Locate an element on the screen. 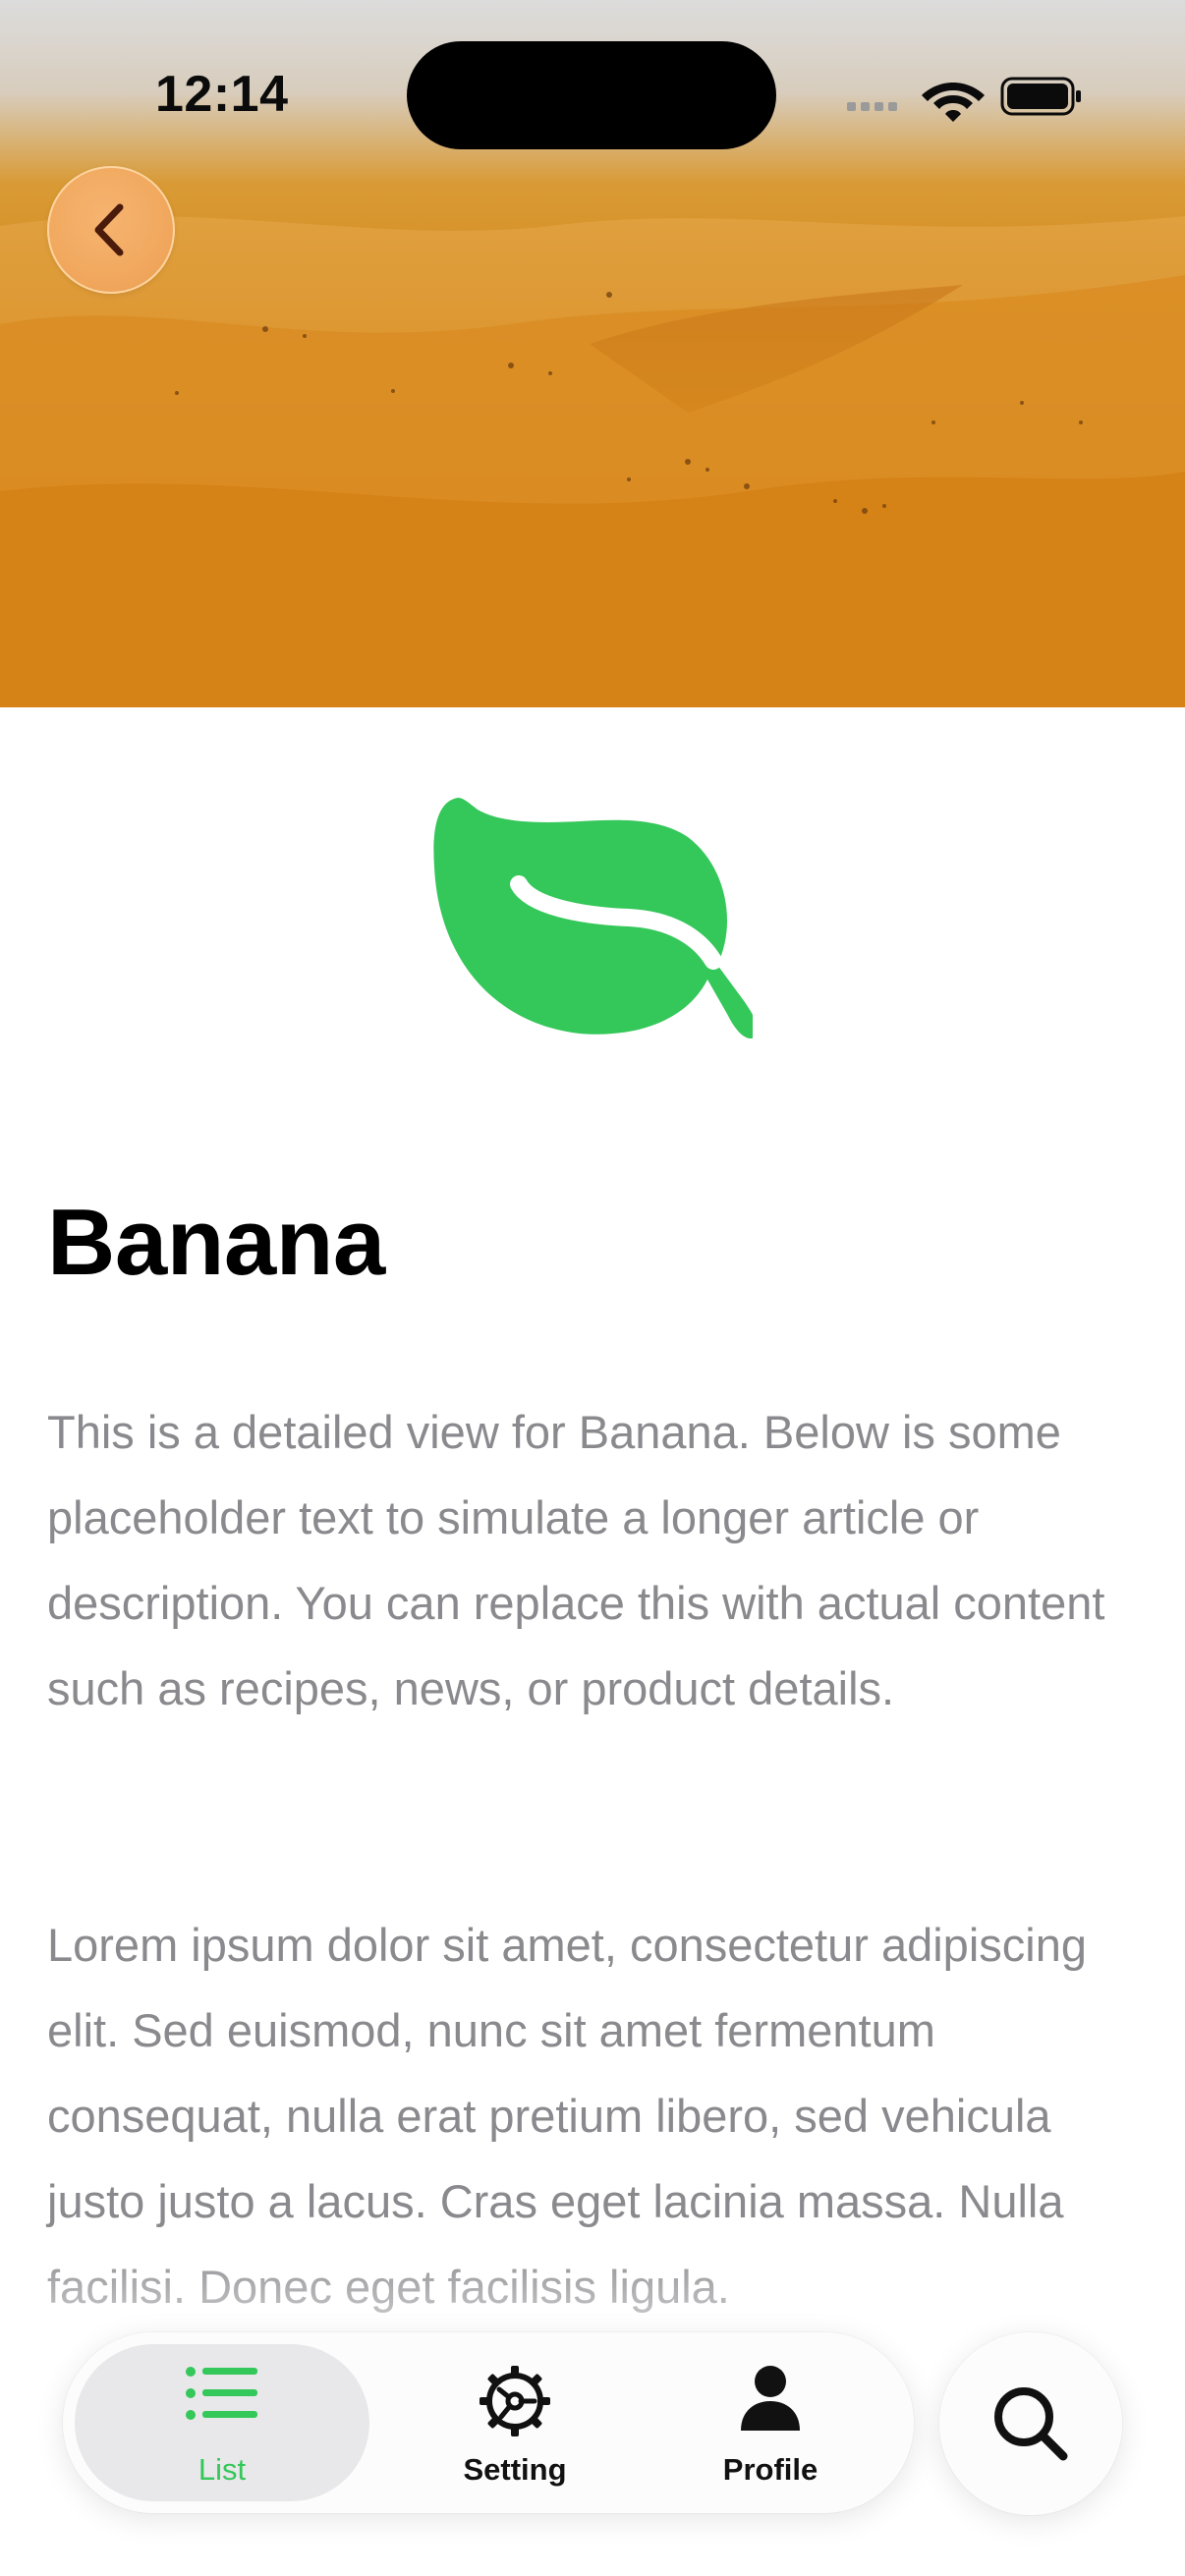 The height and width of the screenshot is (2576, 1185). magnifying-glass-icon is located at coordinates (1031, 2424).